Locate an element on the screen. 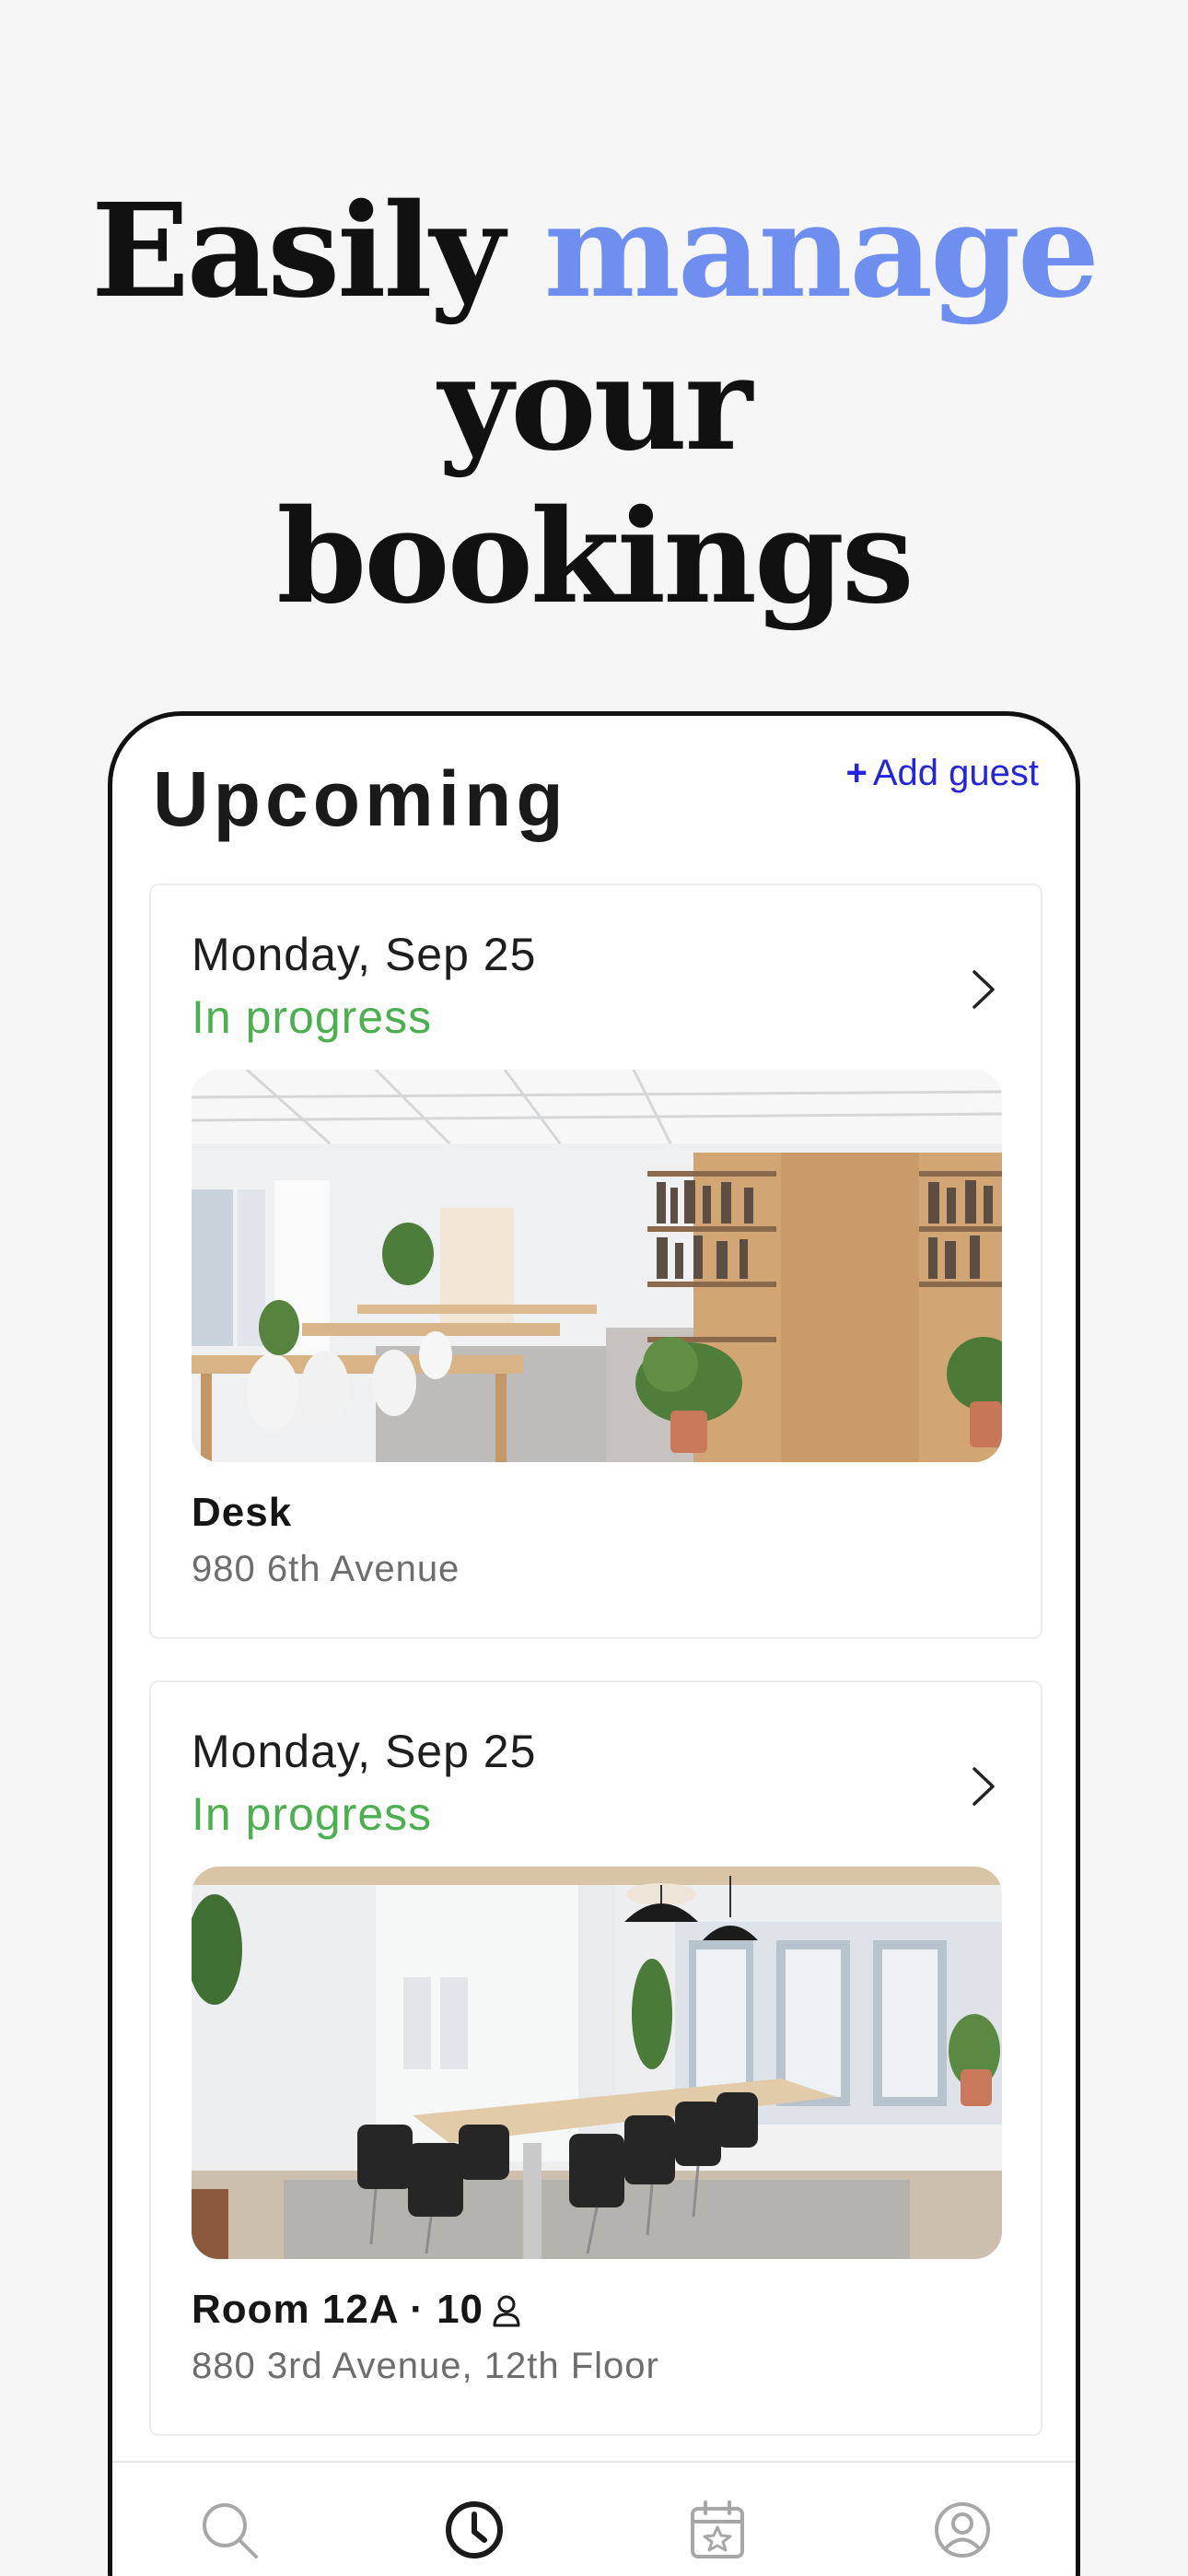  add-guest-label: Add guest is located at coordinates (955, 773).